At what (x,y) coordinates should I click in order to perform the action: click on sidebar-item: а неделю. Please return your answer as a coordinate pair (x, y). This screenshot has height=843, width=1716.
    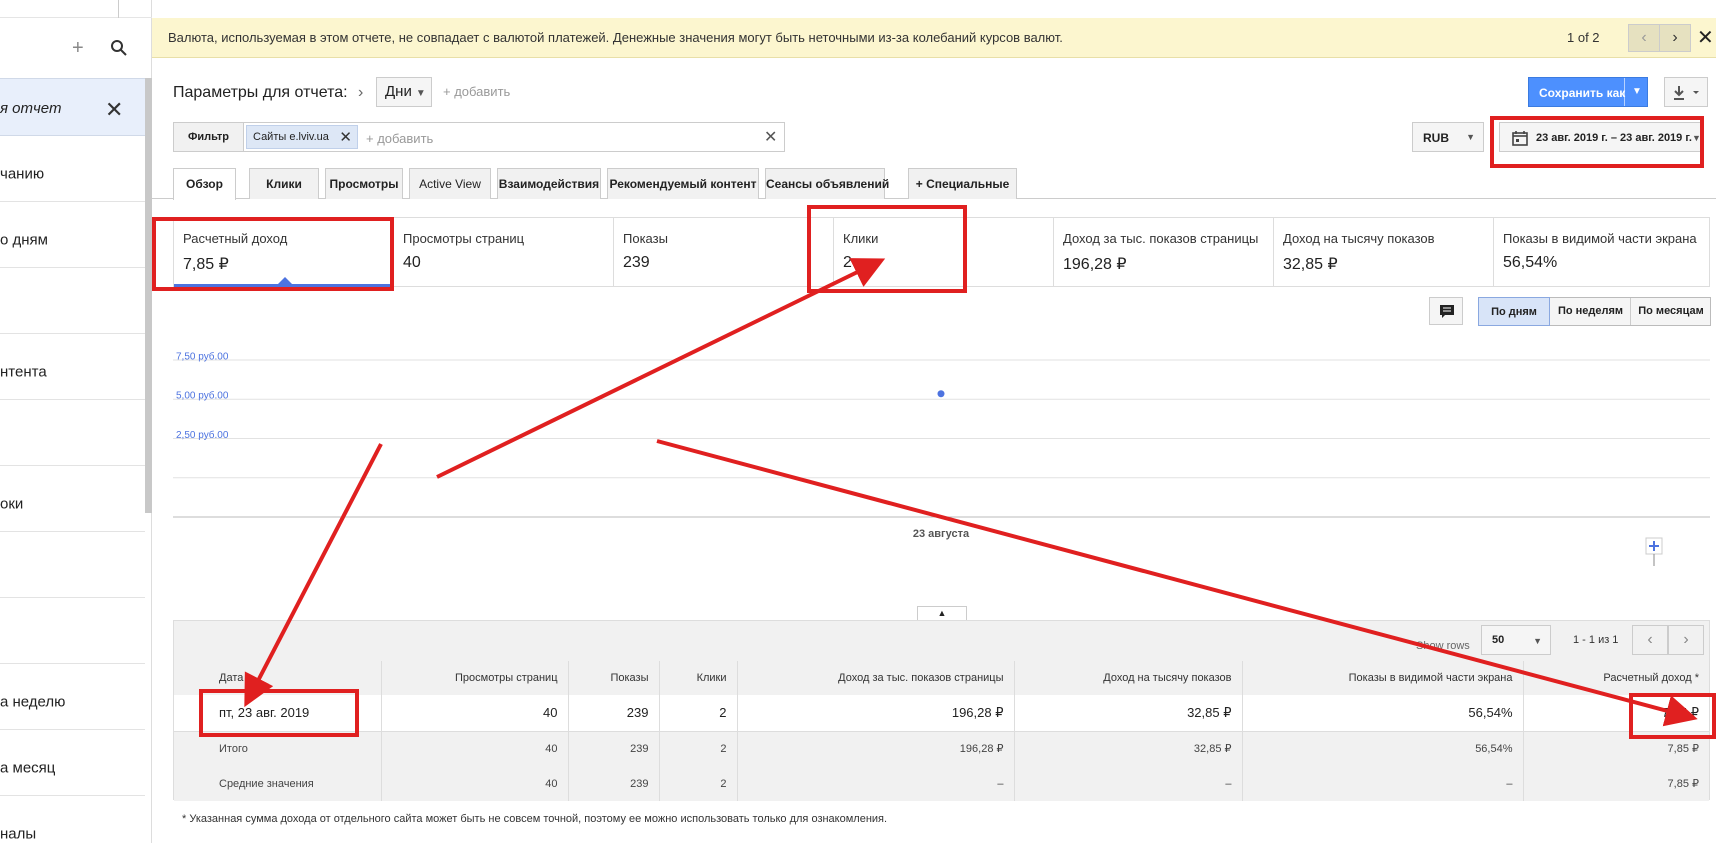
    Looking at the image, I should click on (72, 702).